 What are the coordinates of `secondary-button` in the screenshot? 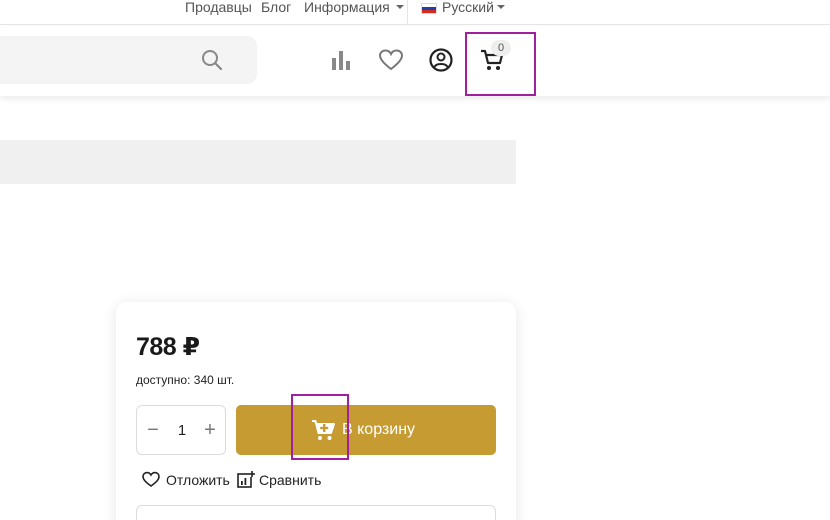 It's located at (316, 512).